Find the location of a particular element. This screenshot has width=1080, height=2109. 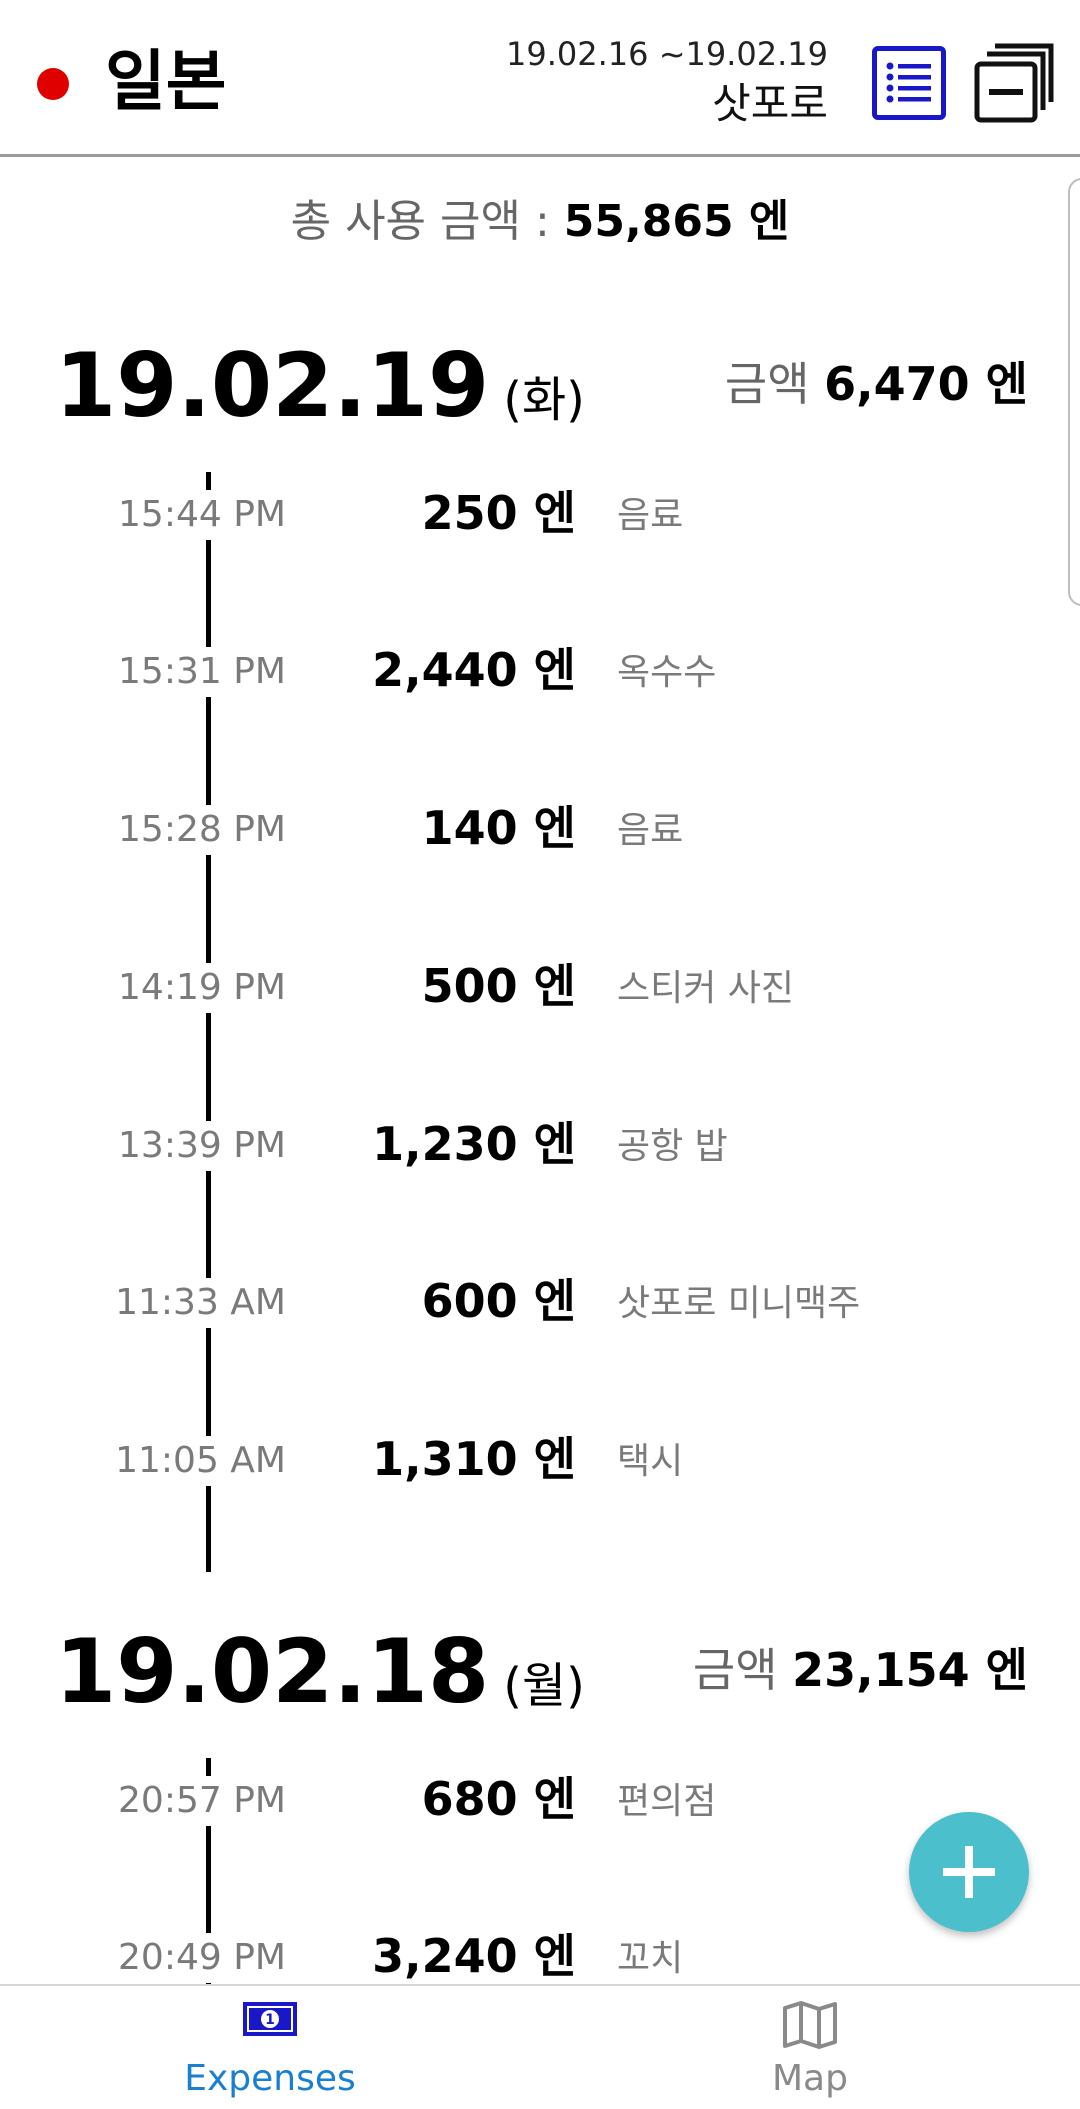

entry-category: 삿포로 미니맥주 is located at coordinates (739, 1303).